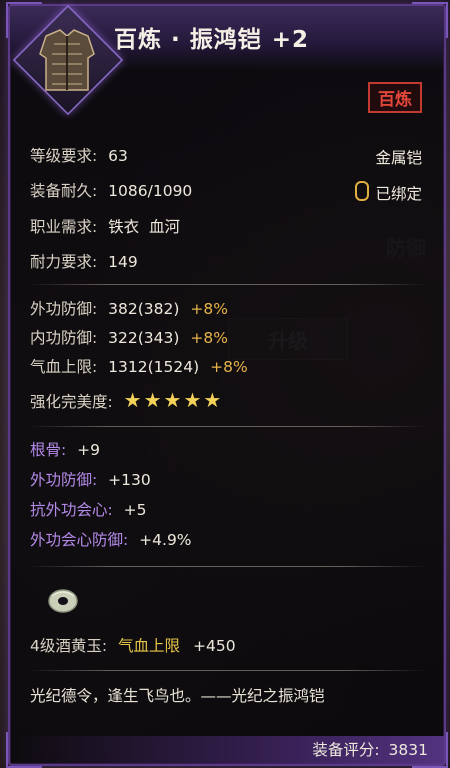  What do you see at coordinates (144, 227) in the screenshot?
I see `class-req-value: 铁衣 血河` at bounding box center [144, 227].